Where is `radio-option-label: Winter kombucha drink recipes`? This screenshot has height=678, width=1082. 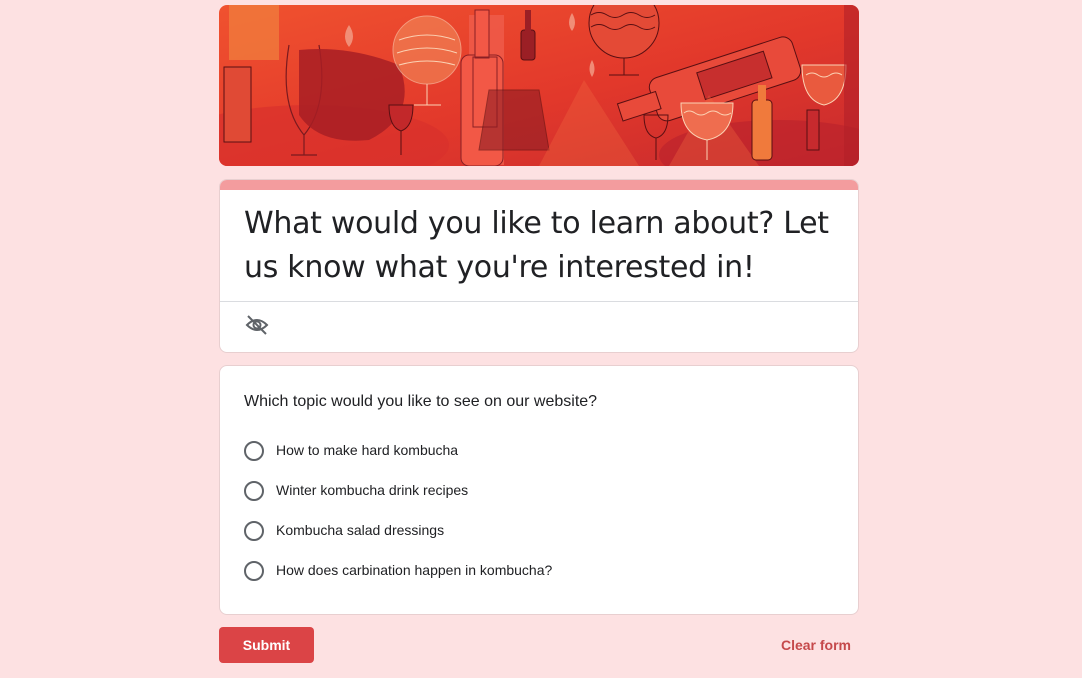 radio-option-label: Winter kombucha drink recipes is located at coordinates (372, 490).